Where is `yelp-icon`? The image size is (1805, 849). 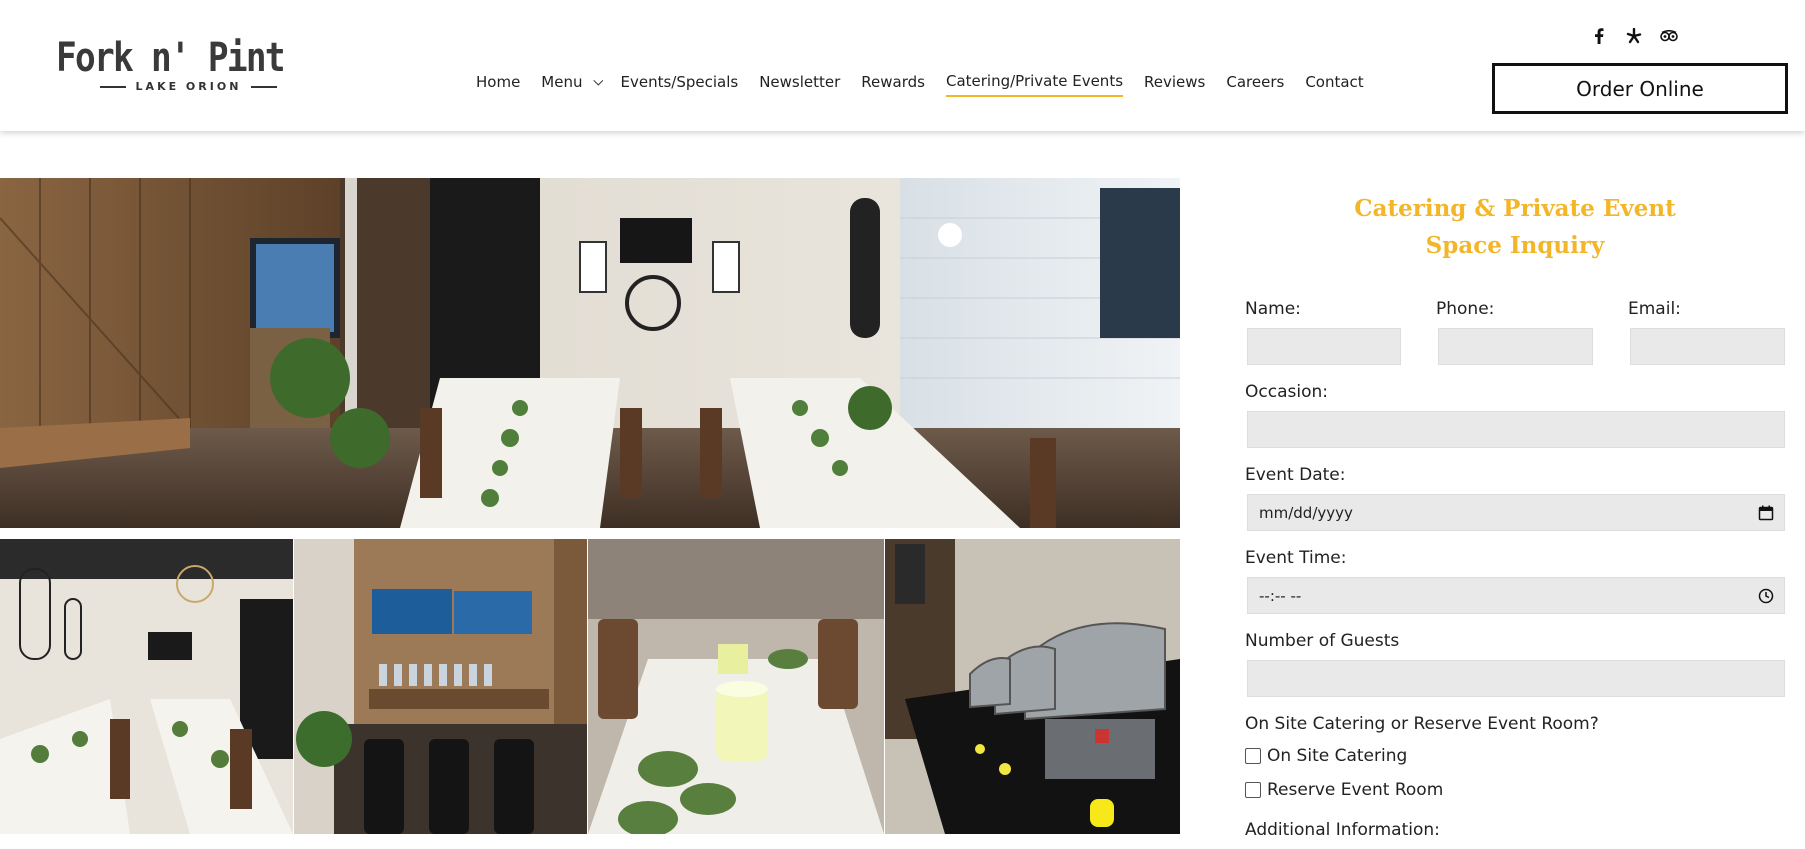
yelp-icon is located at coordinates (1634, 36).